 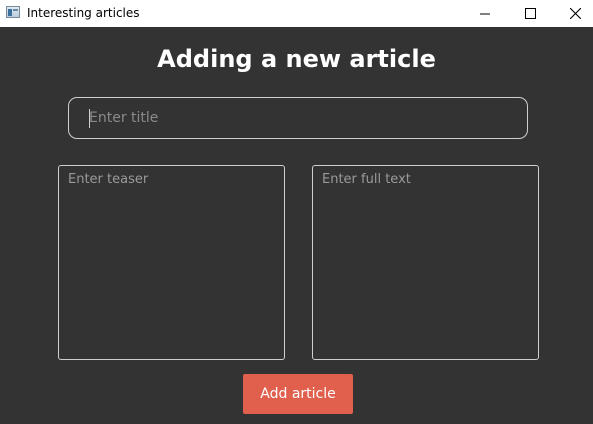 What do you see at coordinates (89, 118) in the screenshot?
I see `text-caret` at bounding box center [89, 118].